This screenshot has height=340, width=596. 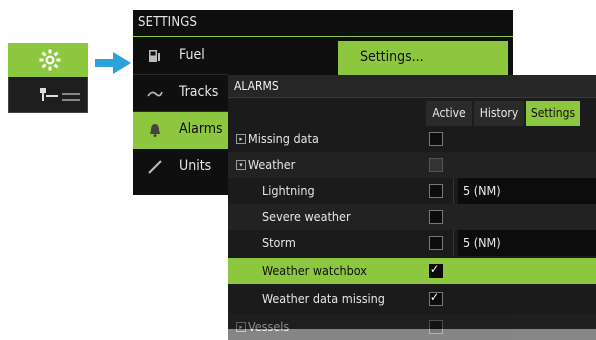 I want to click on alarm-row-label: Storm, so click(x=279, y=242).